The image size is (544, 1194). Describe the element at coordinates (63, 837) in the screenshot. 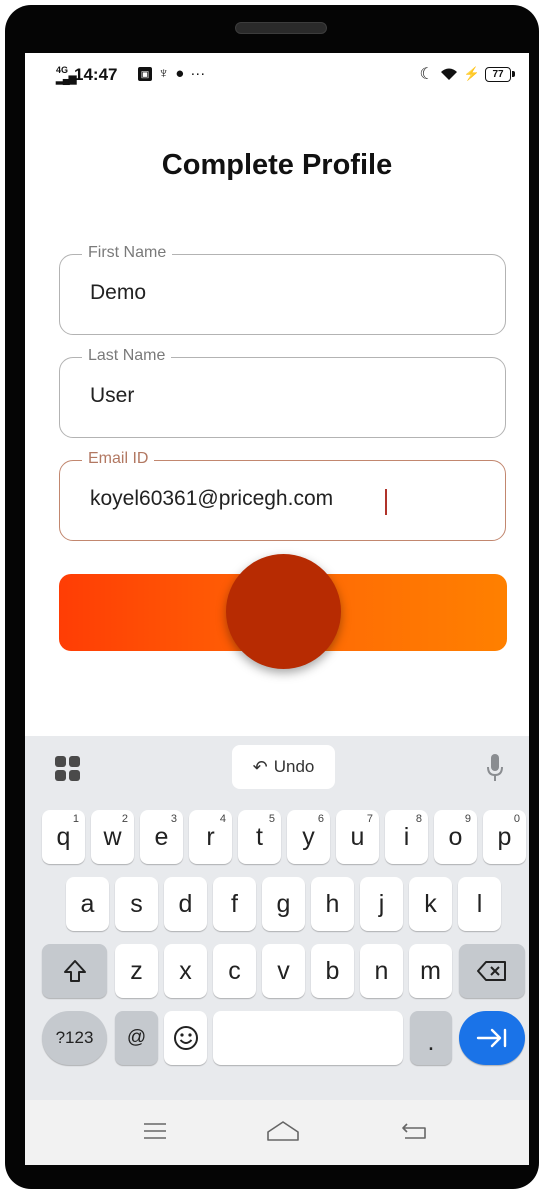

I see `key-q: q1` at that location.